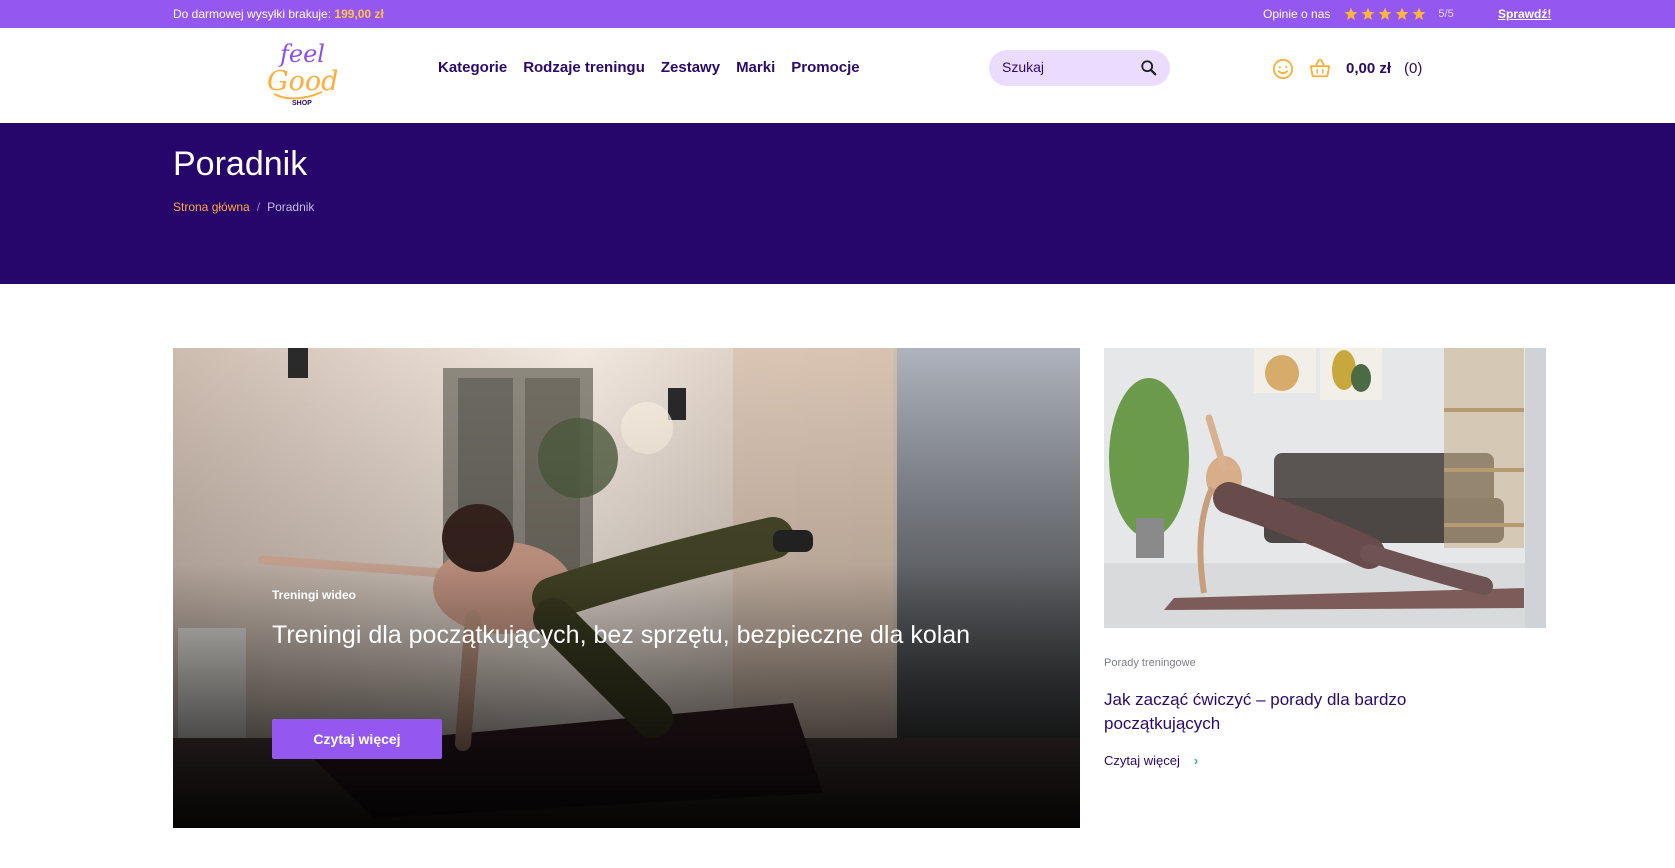 This screenshot has height=868, width=1675. What do you see at coordinates (291, 207) in the screenshot?
I see `breadcrumb-current: Poradnik` at bounding box center [291, 207].